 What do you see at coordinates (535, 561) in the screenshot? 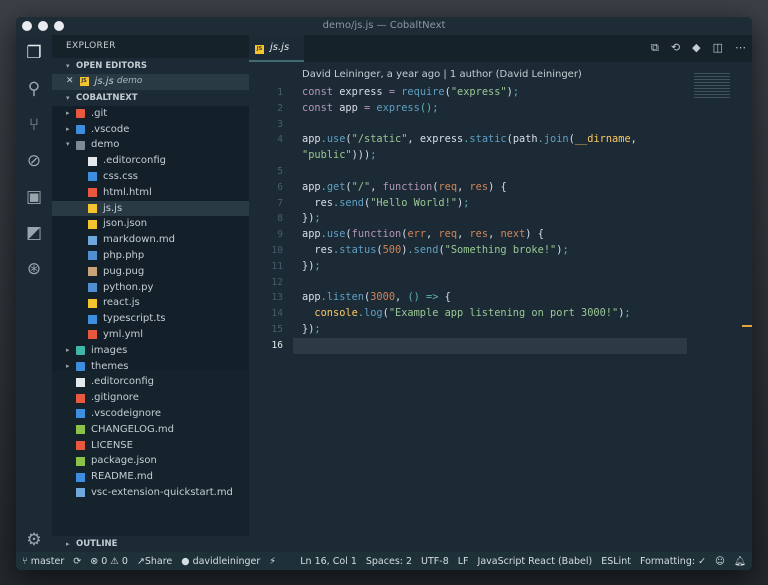
I see `language-mode: JavaScript React (Babel)` at bounding box center [535, 561].